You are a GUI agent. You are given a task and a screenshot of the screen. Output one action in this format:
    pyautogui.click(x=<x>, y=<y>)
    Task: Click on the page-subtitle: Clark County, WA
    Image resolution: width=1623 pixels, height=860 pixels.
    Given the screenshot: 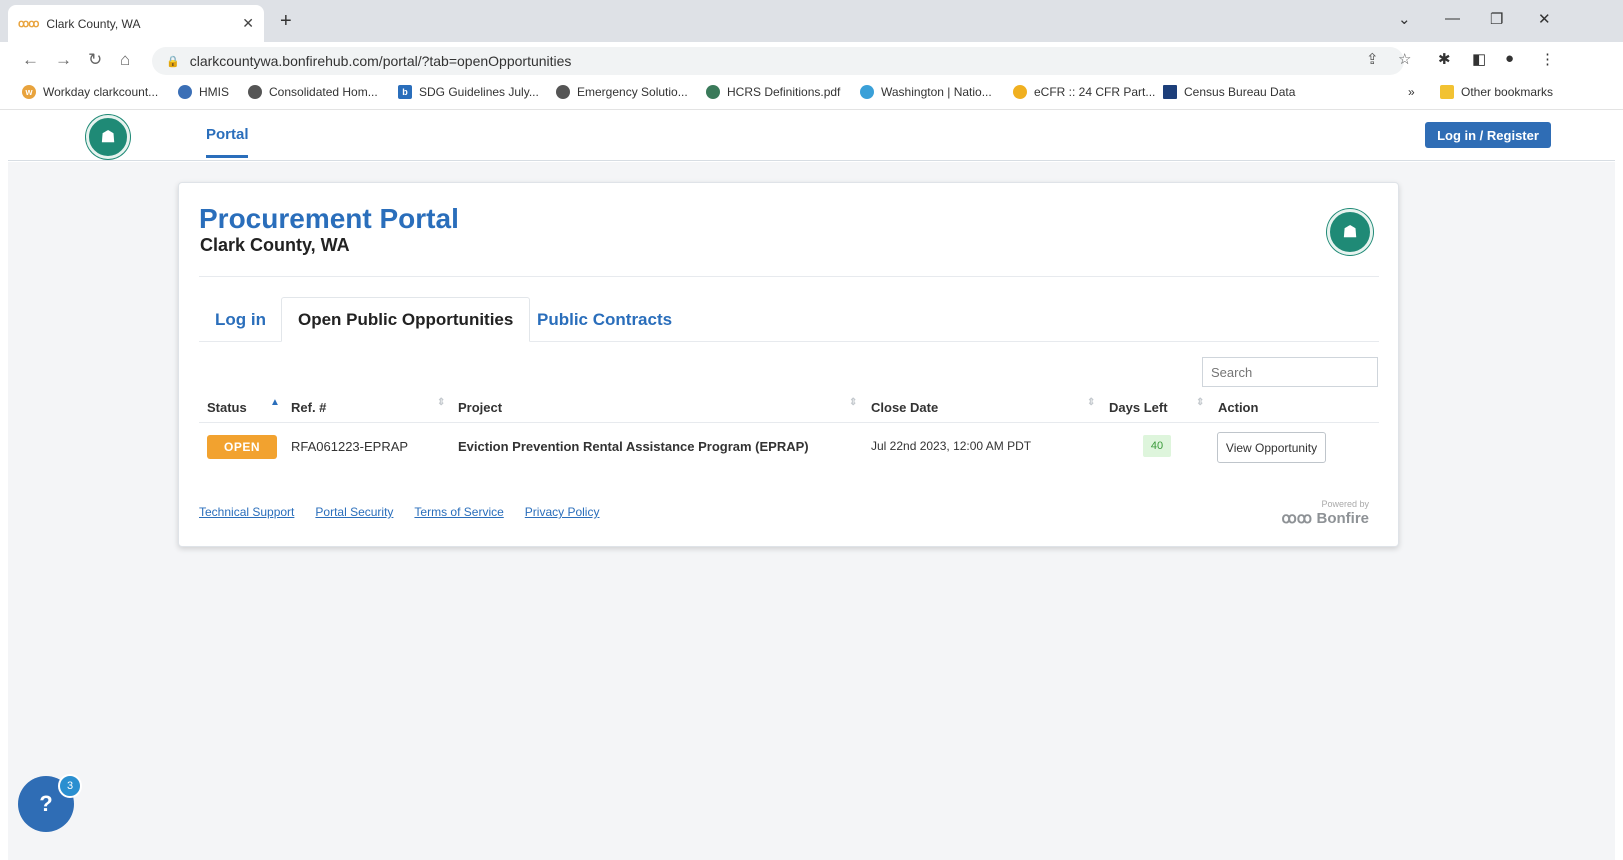 What is the action you would take?
    pyautogui.click(x=275, y=245)
    